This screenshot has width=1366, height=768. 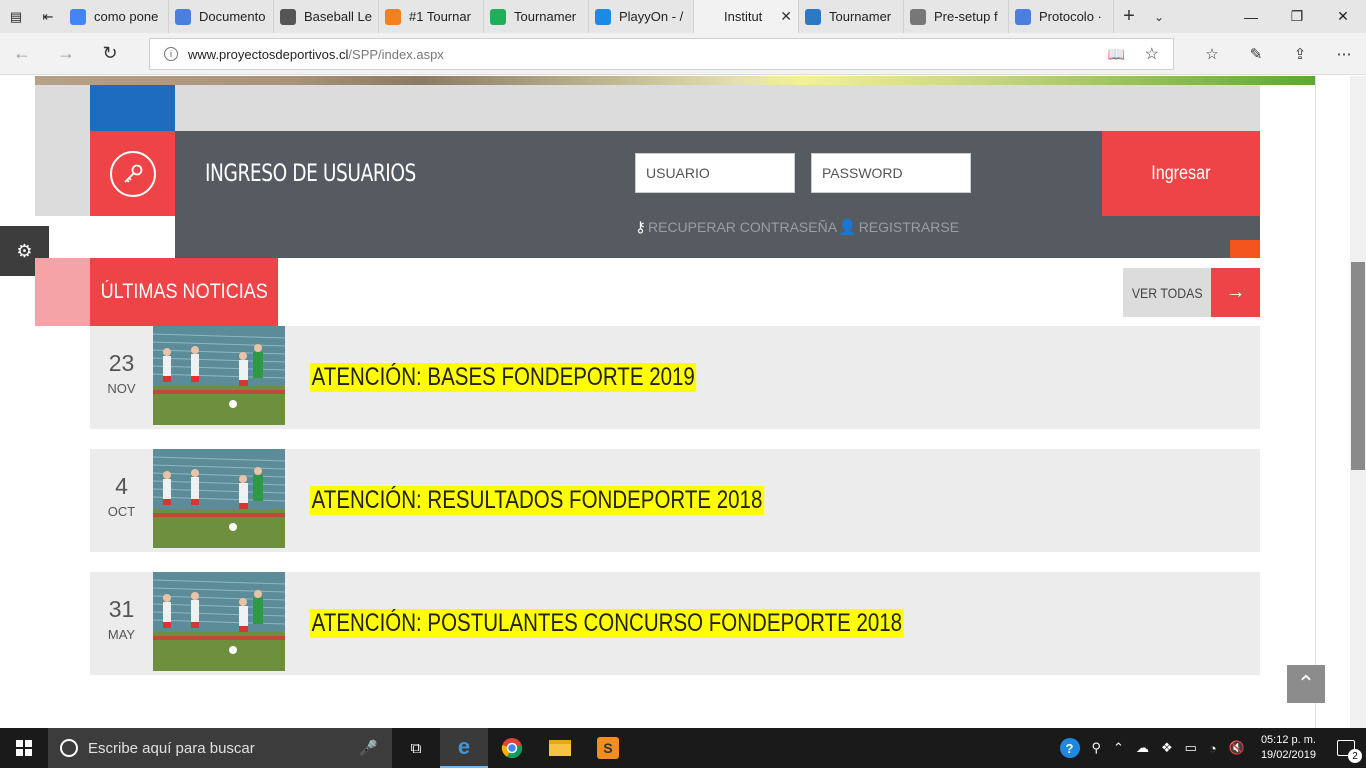 What do you see at coordinates (898, 227) in the screenshot?
I see `register-link: 👤 REGISTRARSE` at bounding box center [898, 227].